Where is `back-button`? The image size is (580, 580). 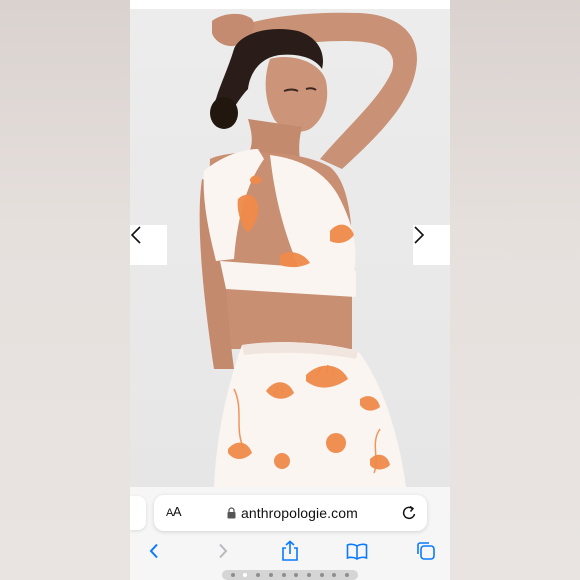
back-button is located at coordinates (154, 551).